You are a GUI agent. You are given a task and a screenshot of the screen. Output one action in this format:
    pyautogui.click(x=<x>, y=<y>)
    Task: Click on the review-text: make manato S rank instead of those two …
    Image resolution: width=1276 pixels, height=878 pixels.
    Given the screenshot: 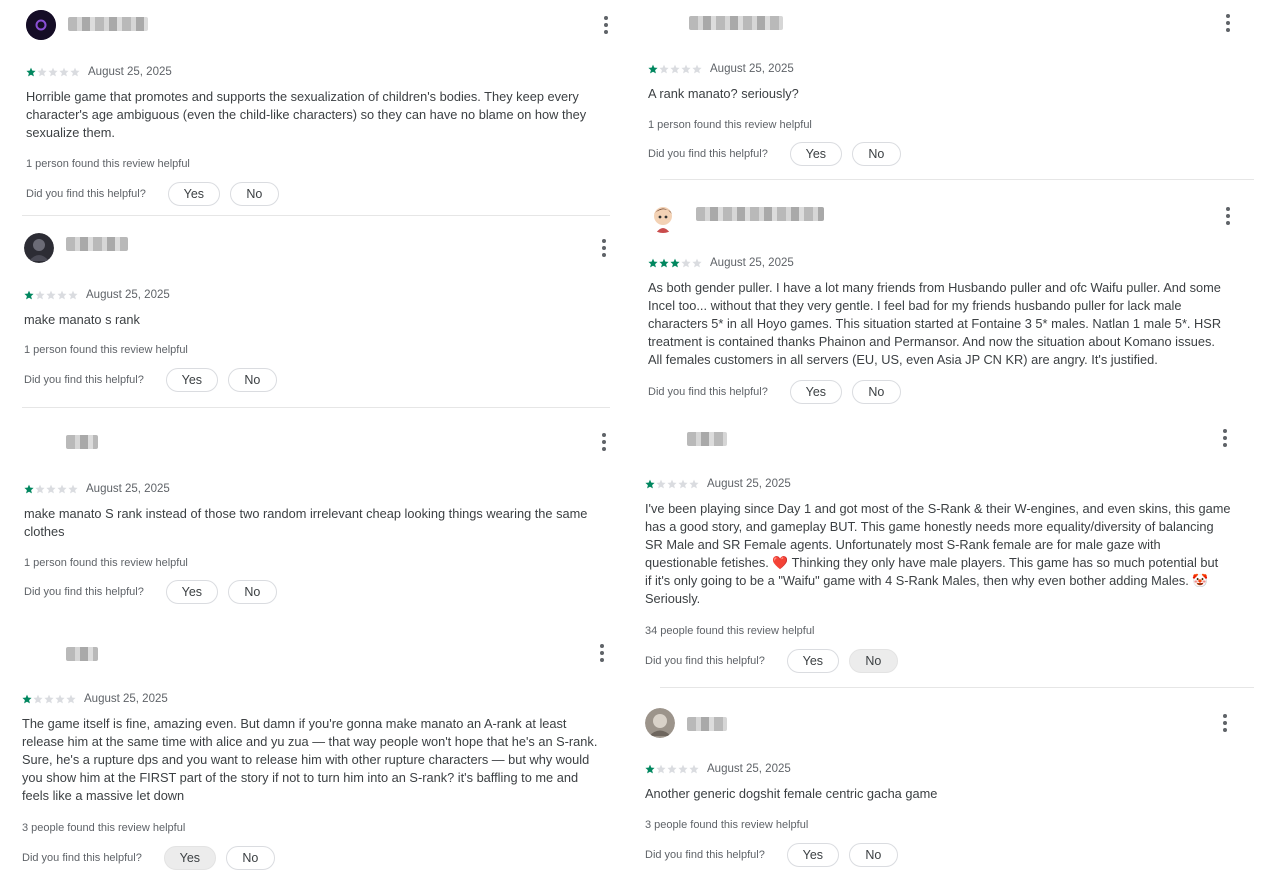 What is the action you would take?
    pyautogui.click(x=306, y=522)
    